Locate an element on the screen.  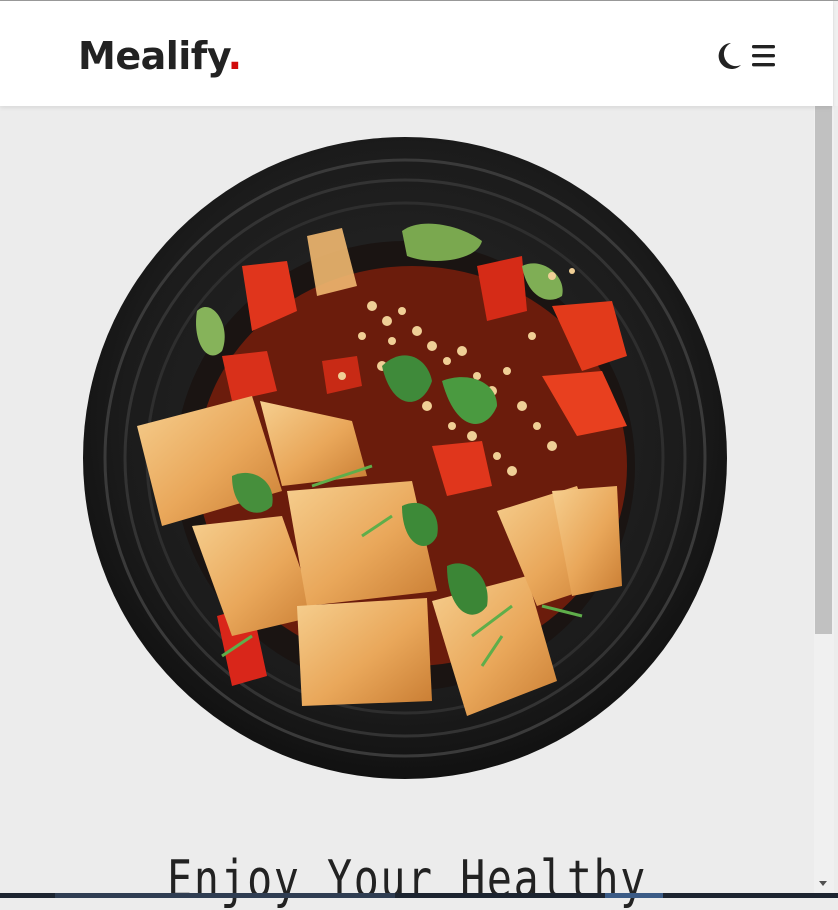
site-header: Mealify. is located at coordinates (416, 53).